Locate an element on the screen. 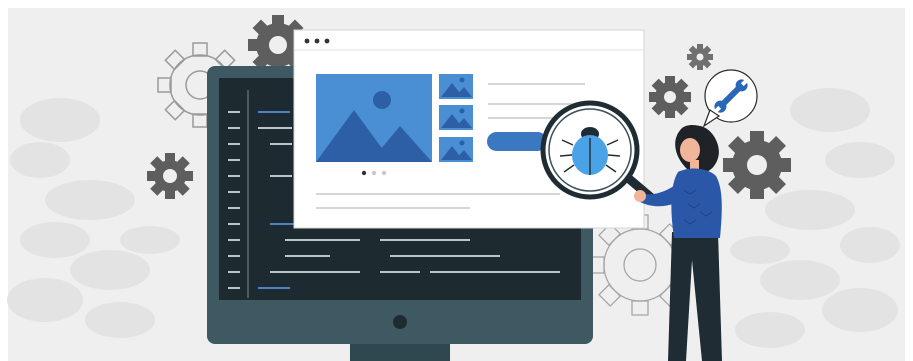 The height and width of the screenshot is (361, 913). person-figure is located at coordinates (678, 242).